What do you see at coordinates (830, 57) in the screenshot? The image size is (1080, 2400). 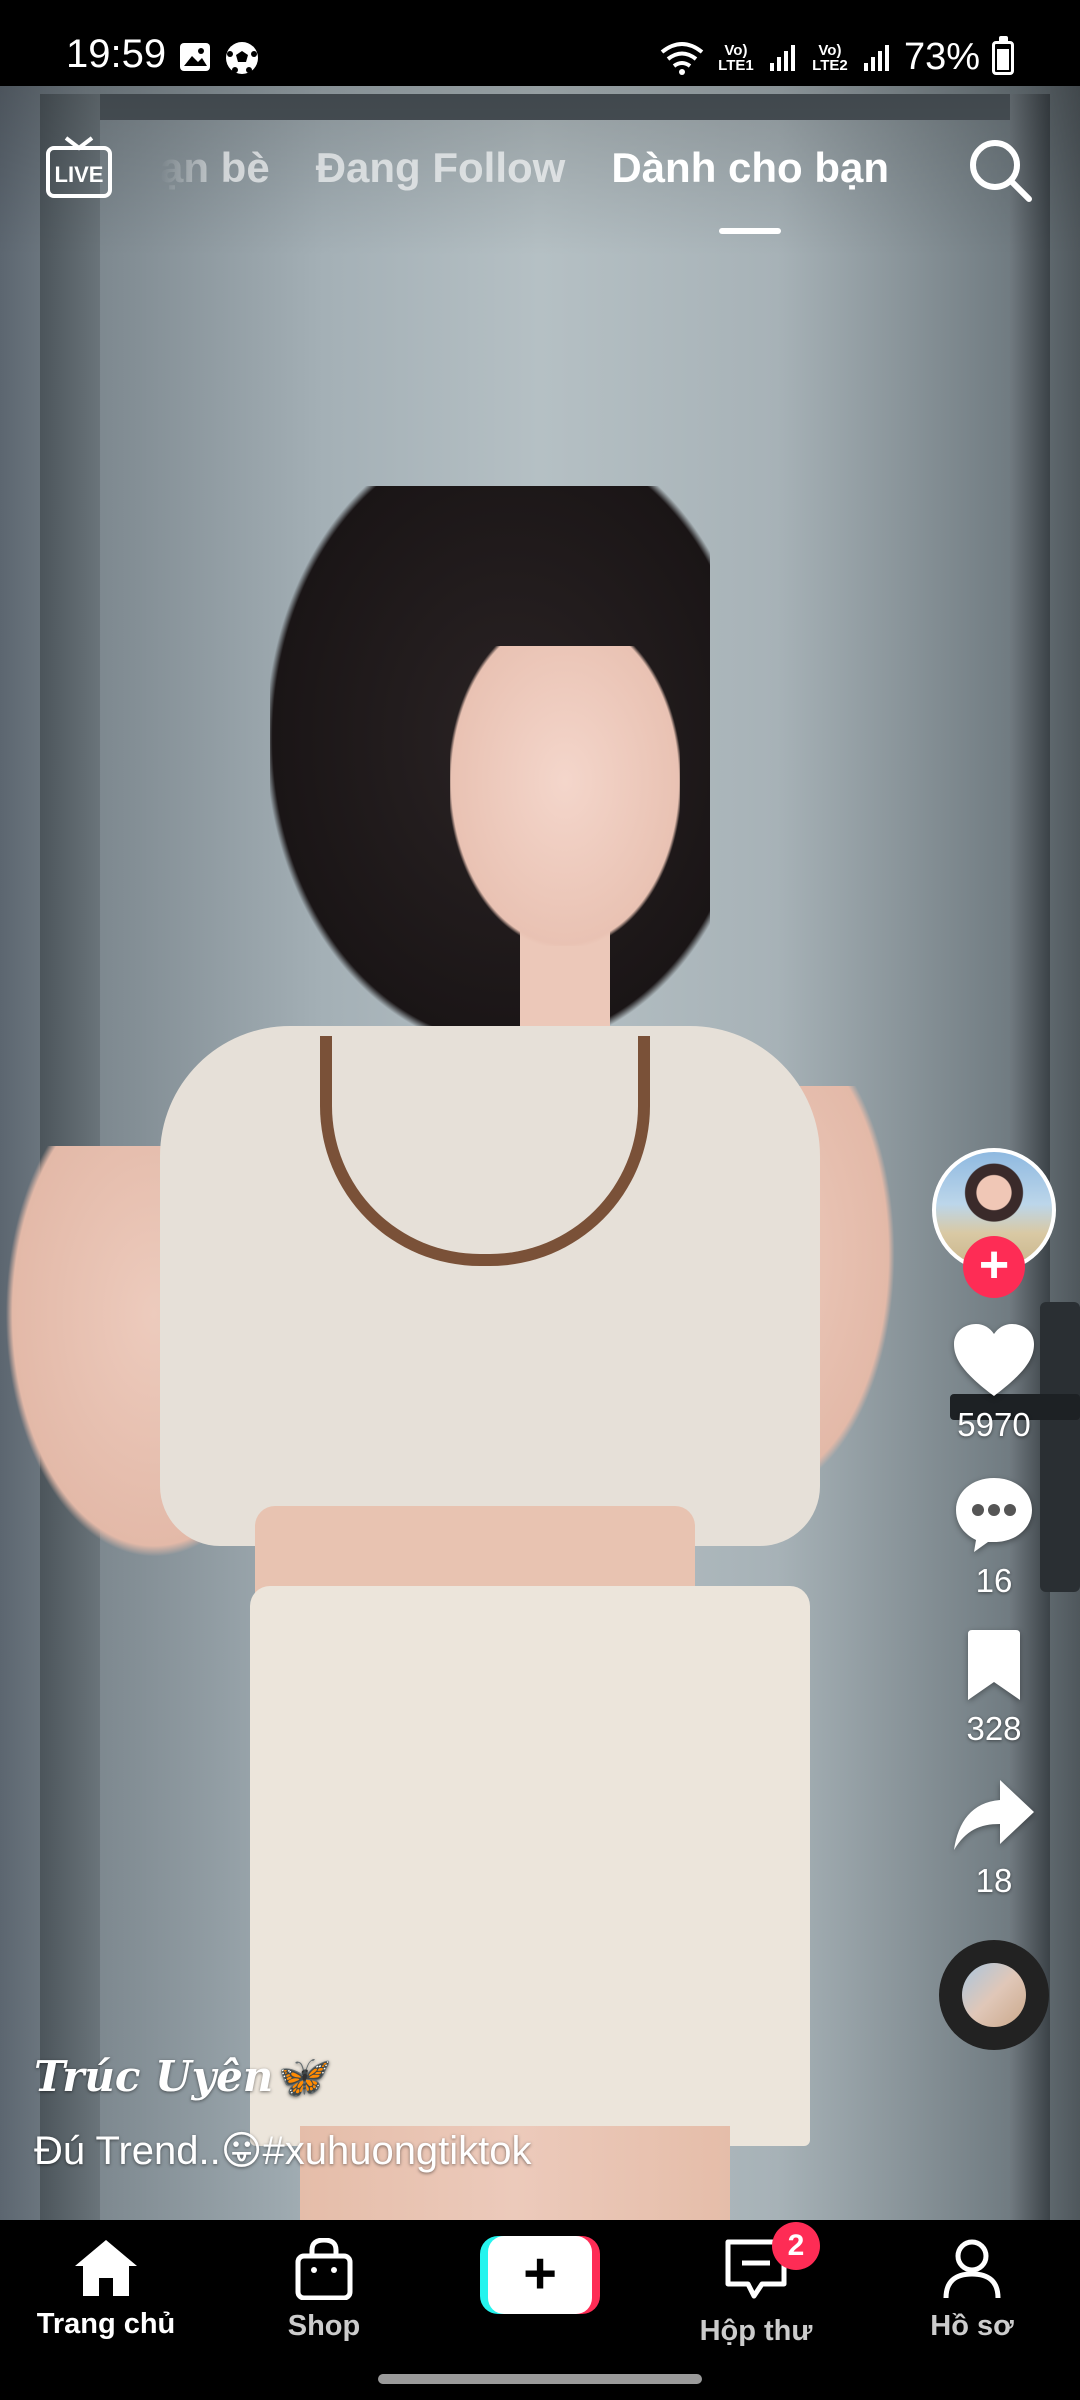 I see `lte2-label: Vo) LTE2` at bounding box center [830, 57].